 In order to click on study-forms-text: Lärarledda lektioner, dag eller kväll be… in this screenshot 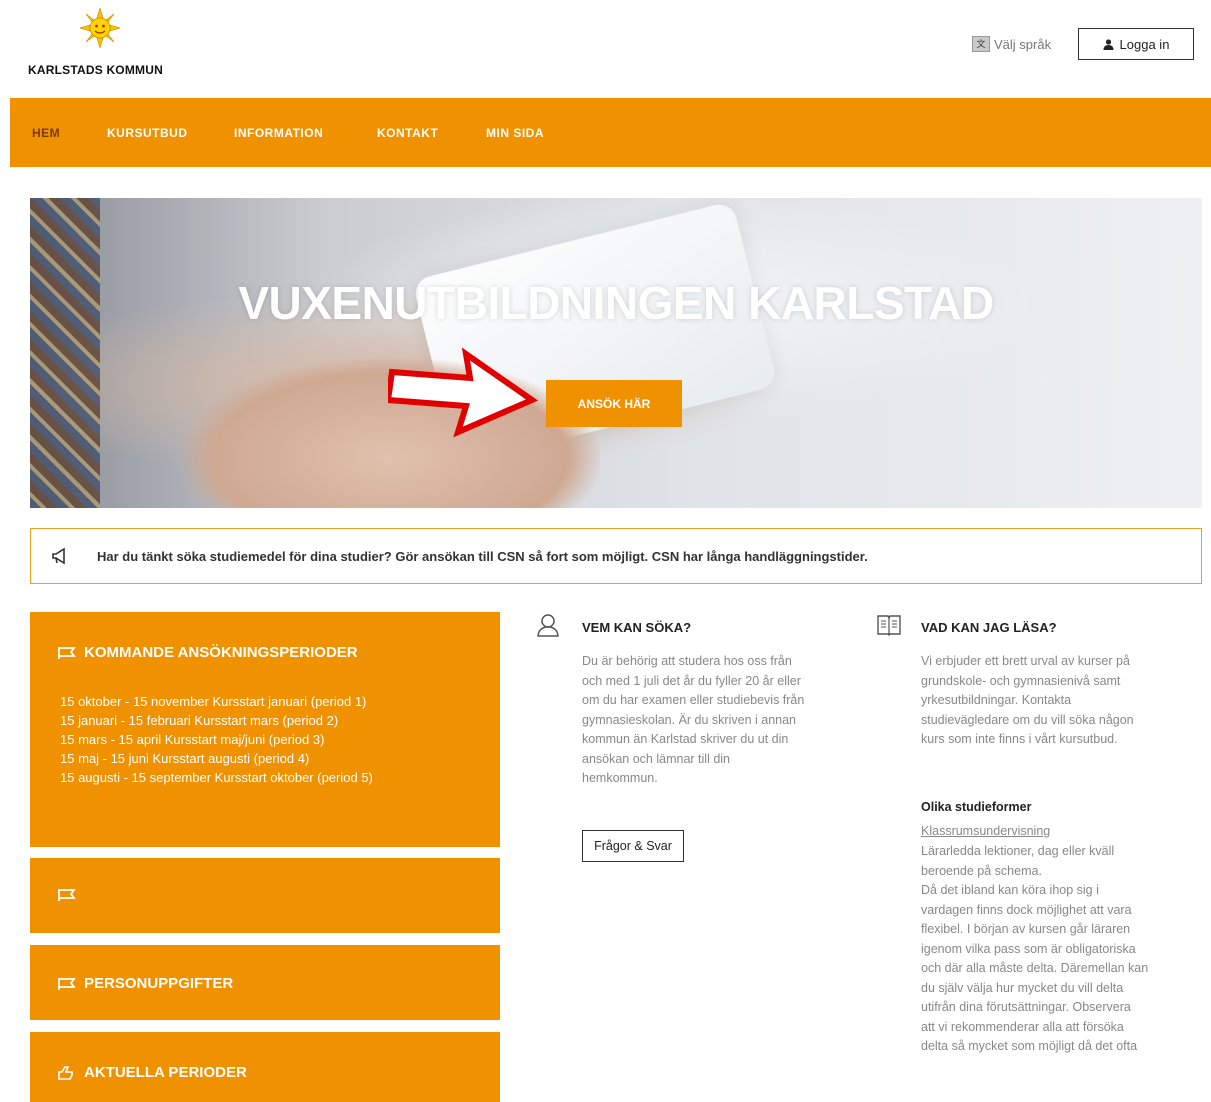, I will do `click(1066, 949)`.